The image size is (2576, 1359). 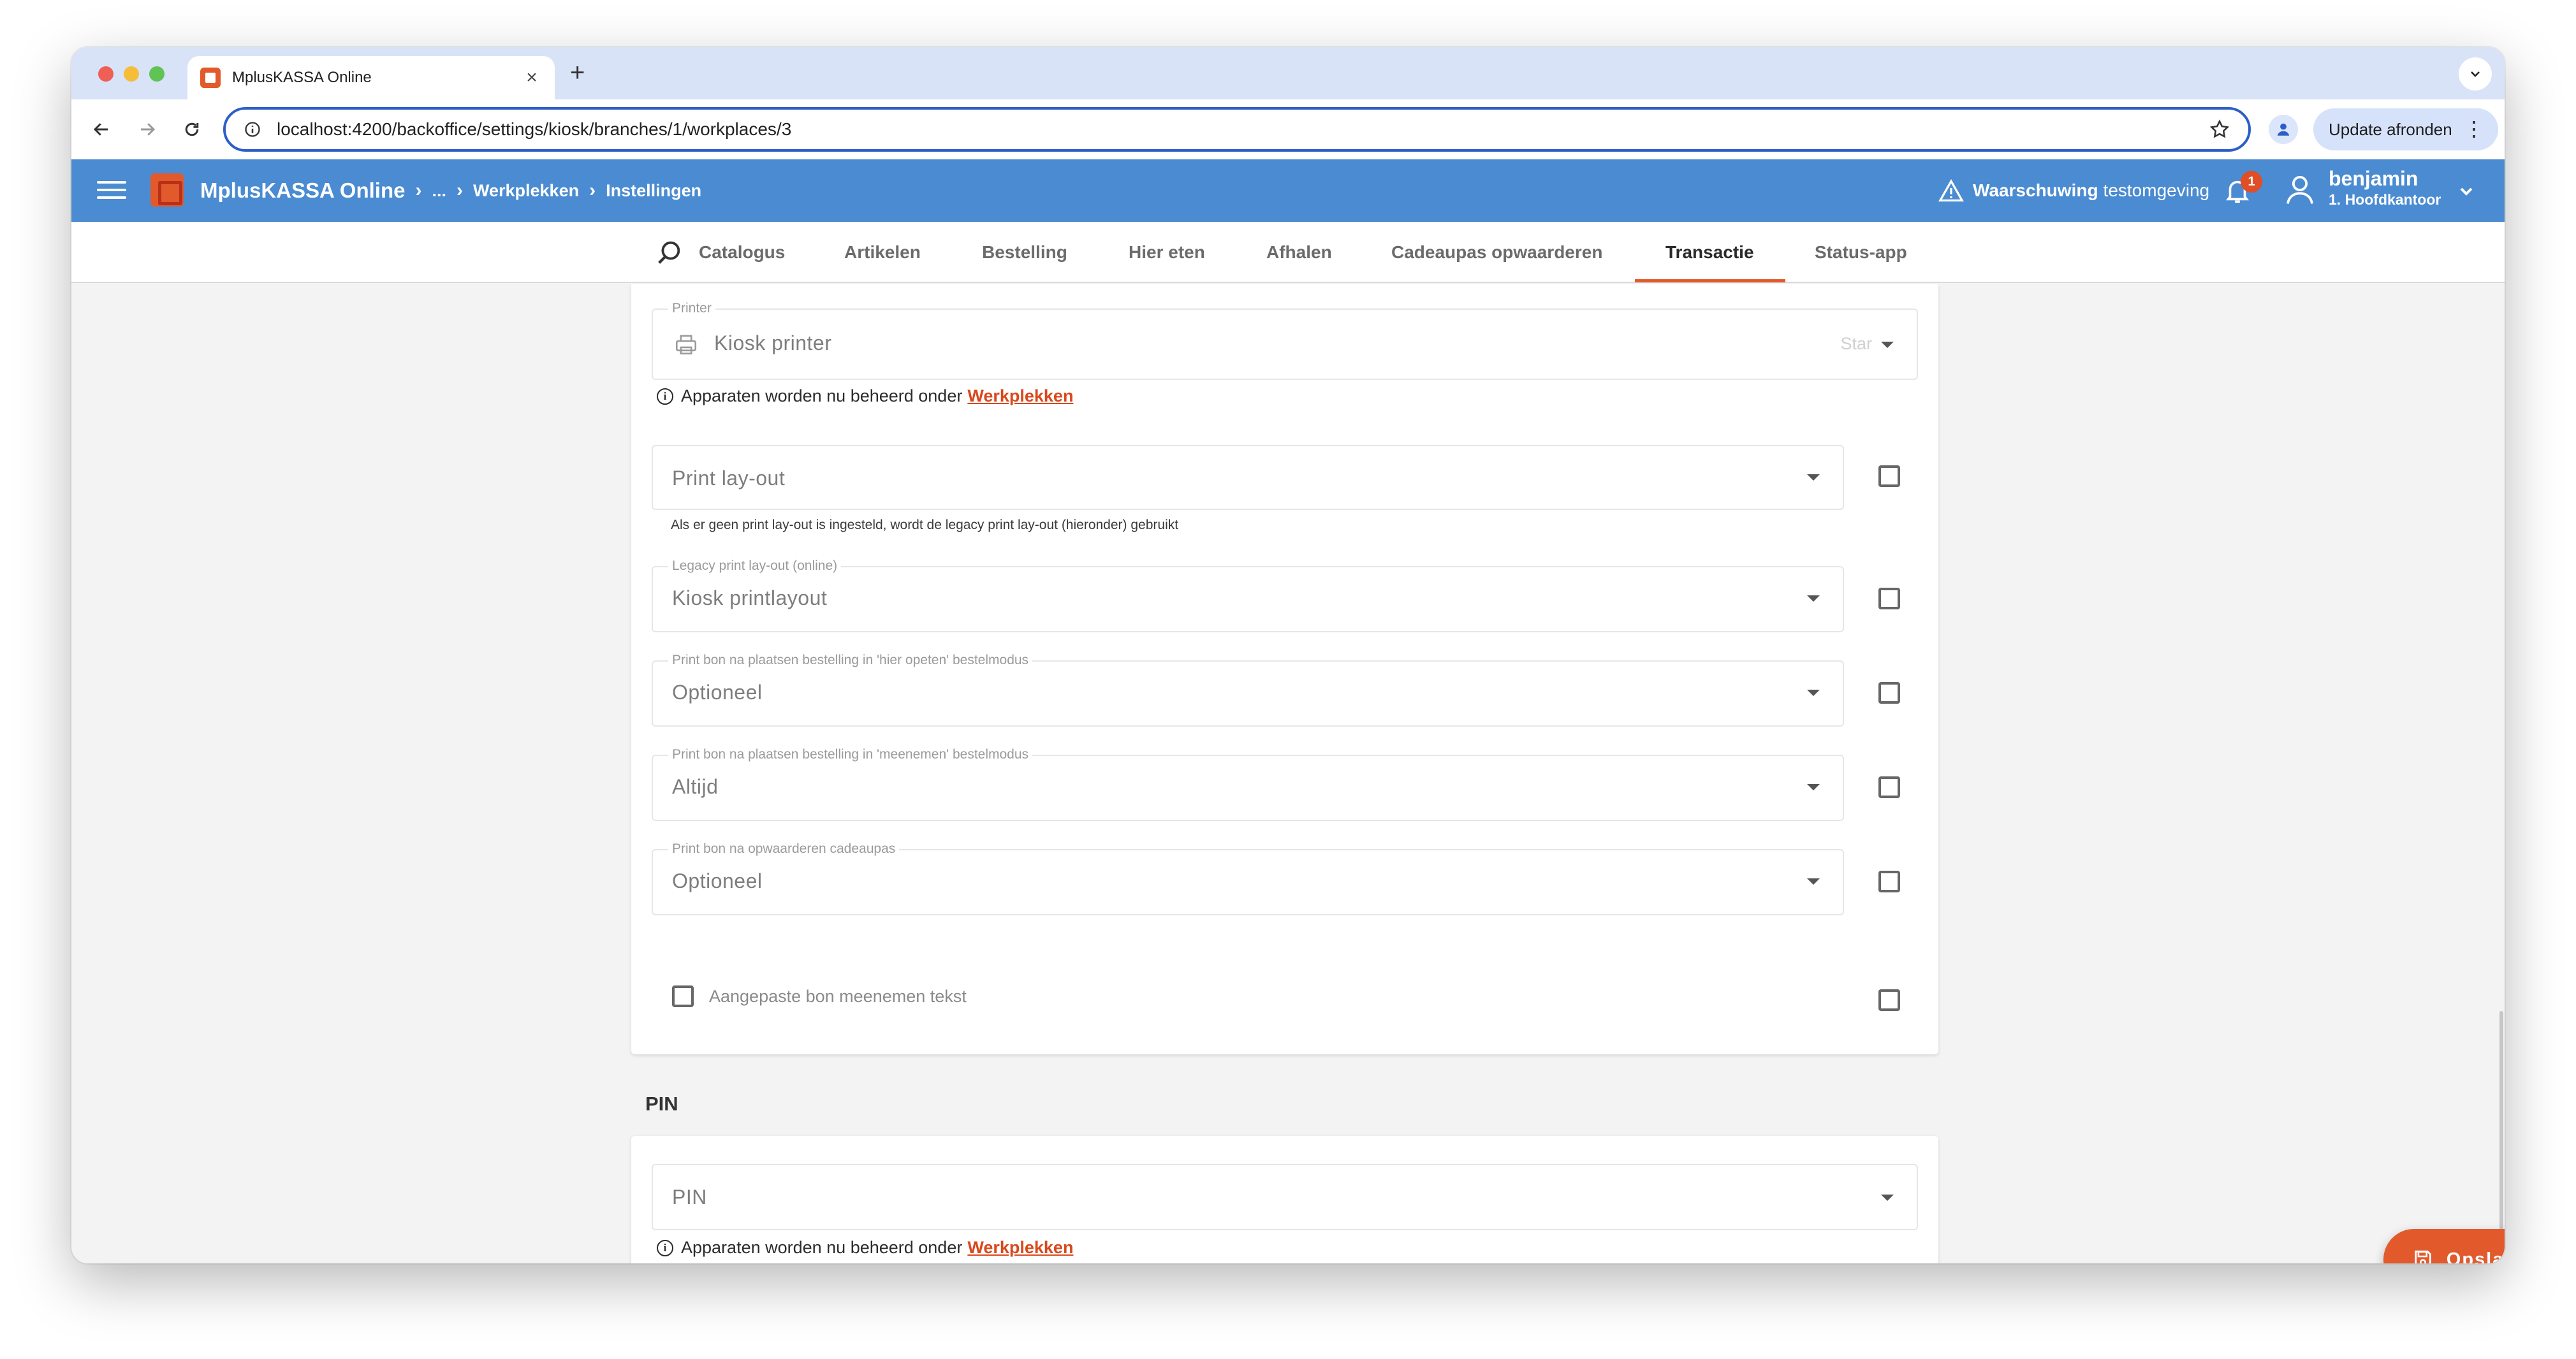 What do you see at coordinates (1167, 253) in the screenshot?
I see `tab-hier-eten: Hier eten` at bounding box center [1167, 253].